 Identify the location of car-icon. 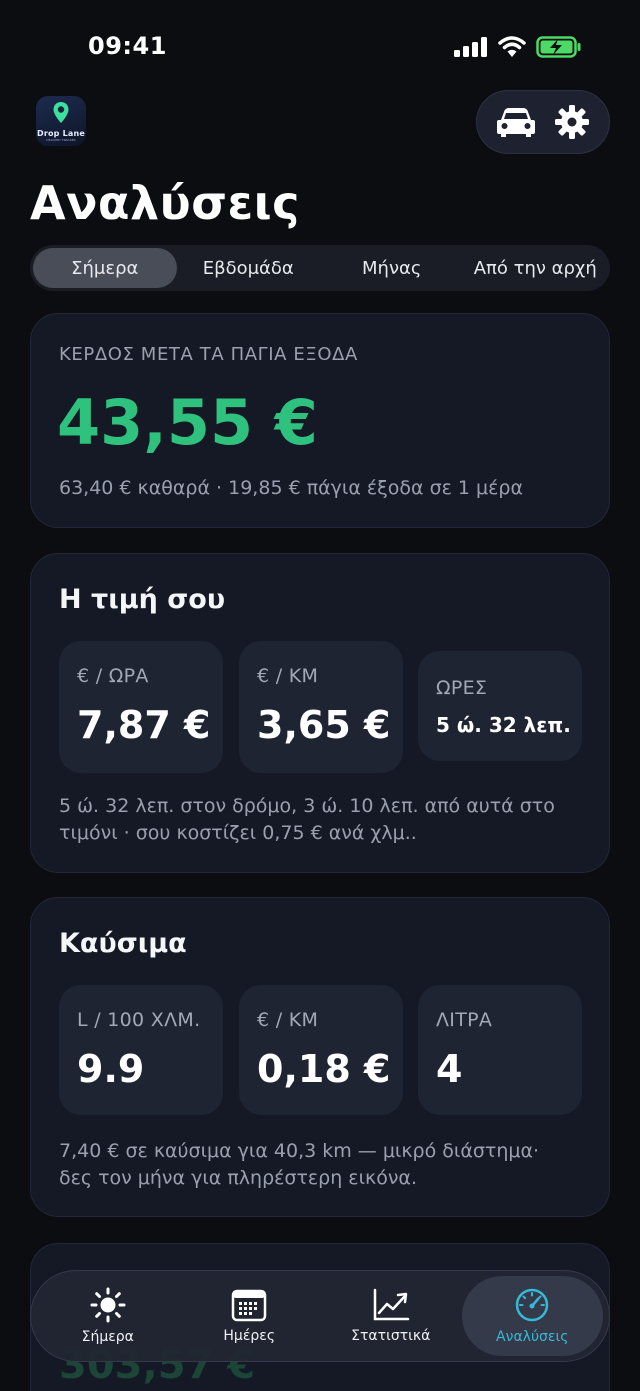
(516, 122).